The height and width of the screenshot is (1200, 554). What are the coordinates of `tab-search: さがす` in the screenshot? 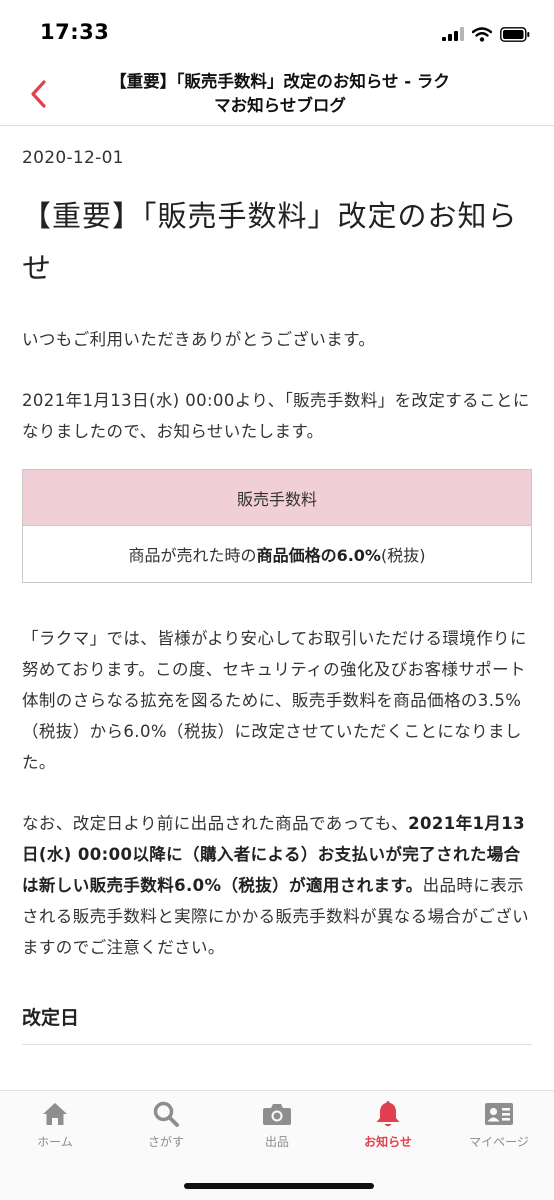 It's located at (166, 1127).